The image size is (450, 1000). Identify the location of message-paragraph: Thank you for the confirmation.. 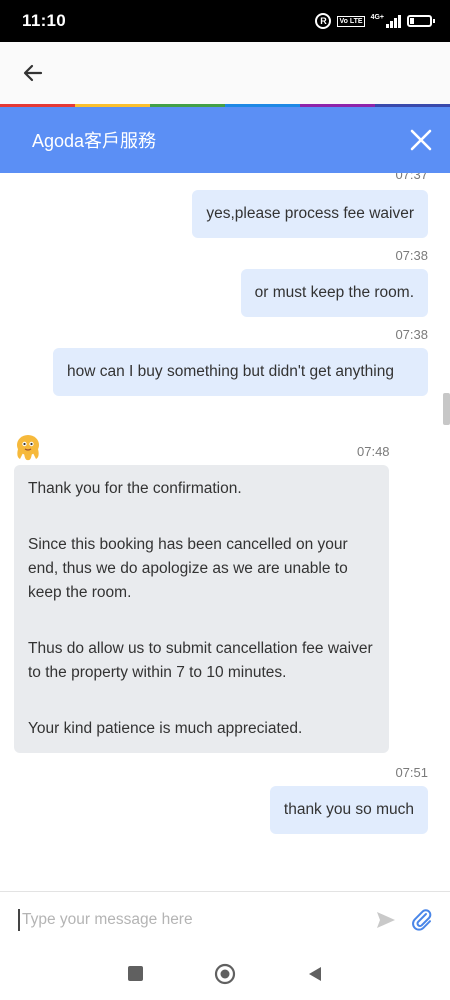
(135, 488).